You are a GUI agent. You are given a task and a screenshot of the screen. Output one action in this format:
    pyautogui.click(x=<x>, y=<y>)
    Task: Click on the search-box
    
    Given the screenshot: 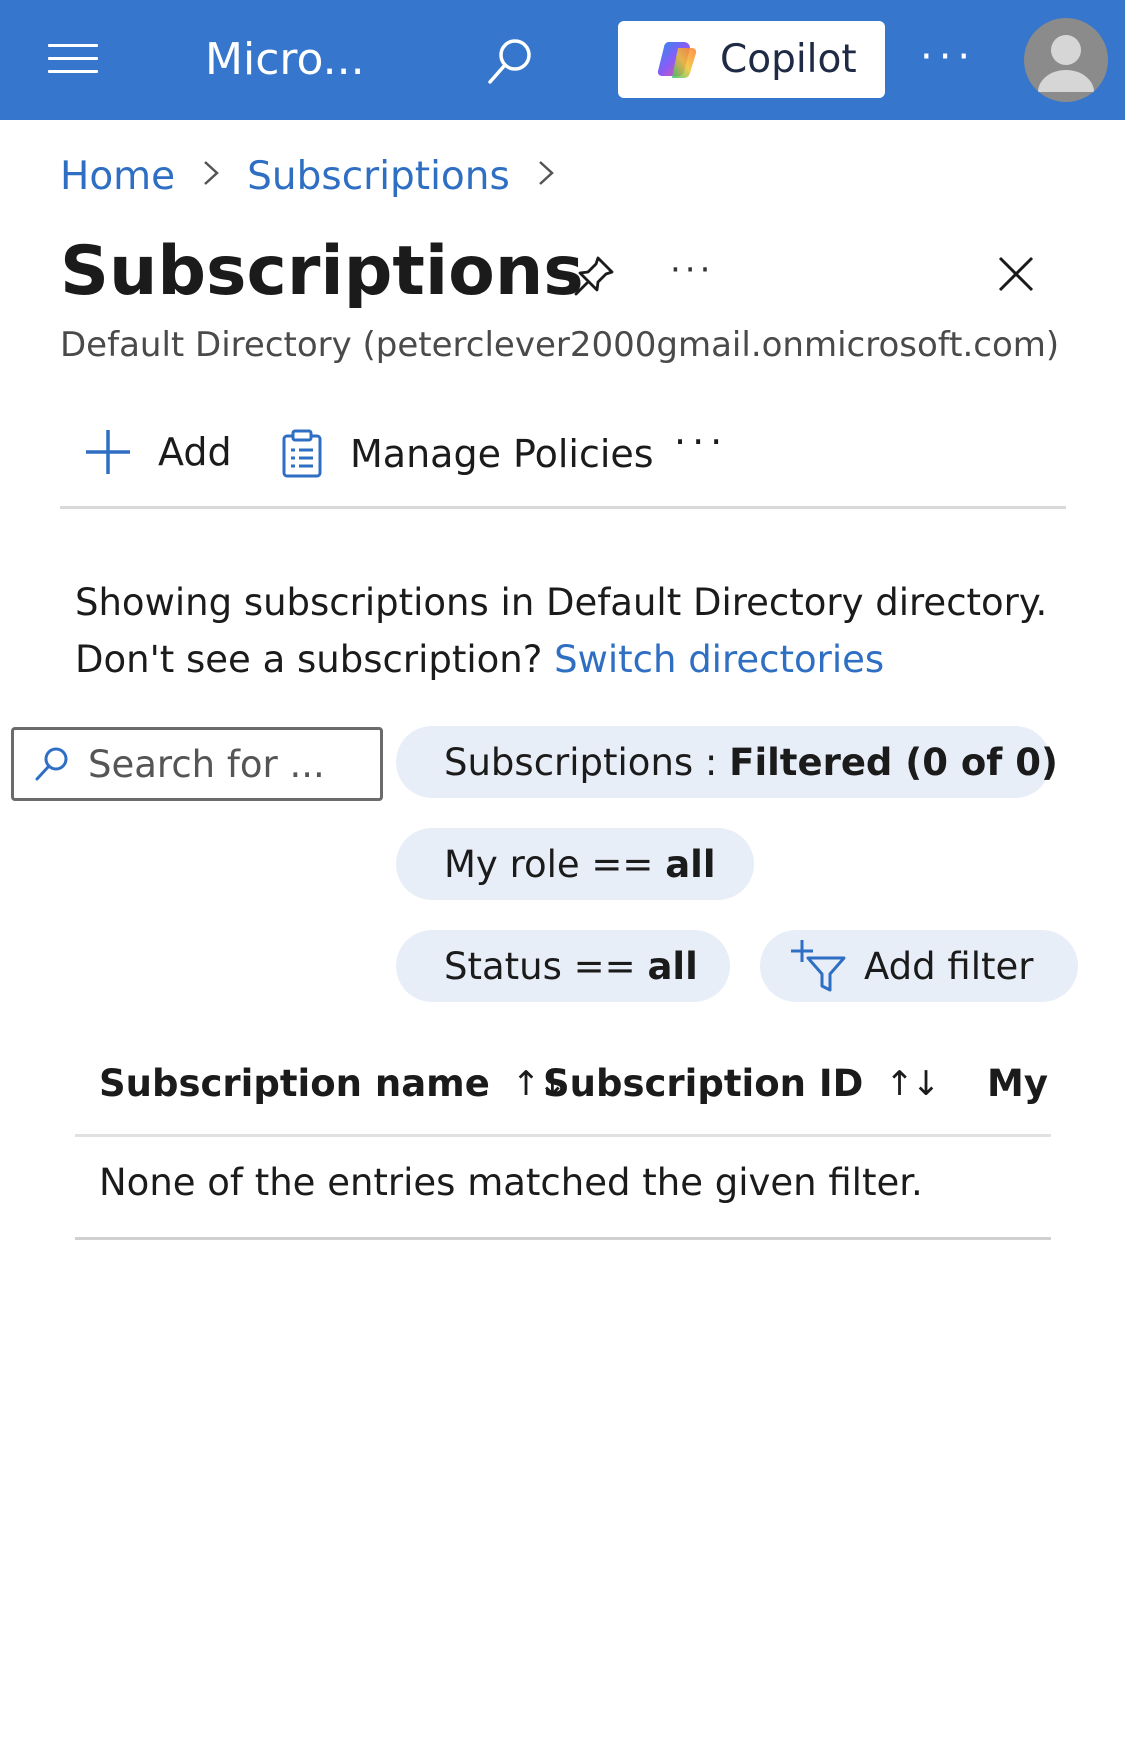 What is the action you would take?
    pyautogui.click(x=197, y=764)
    